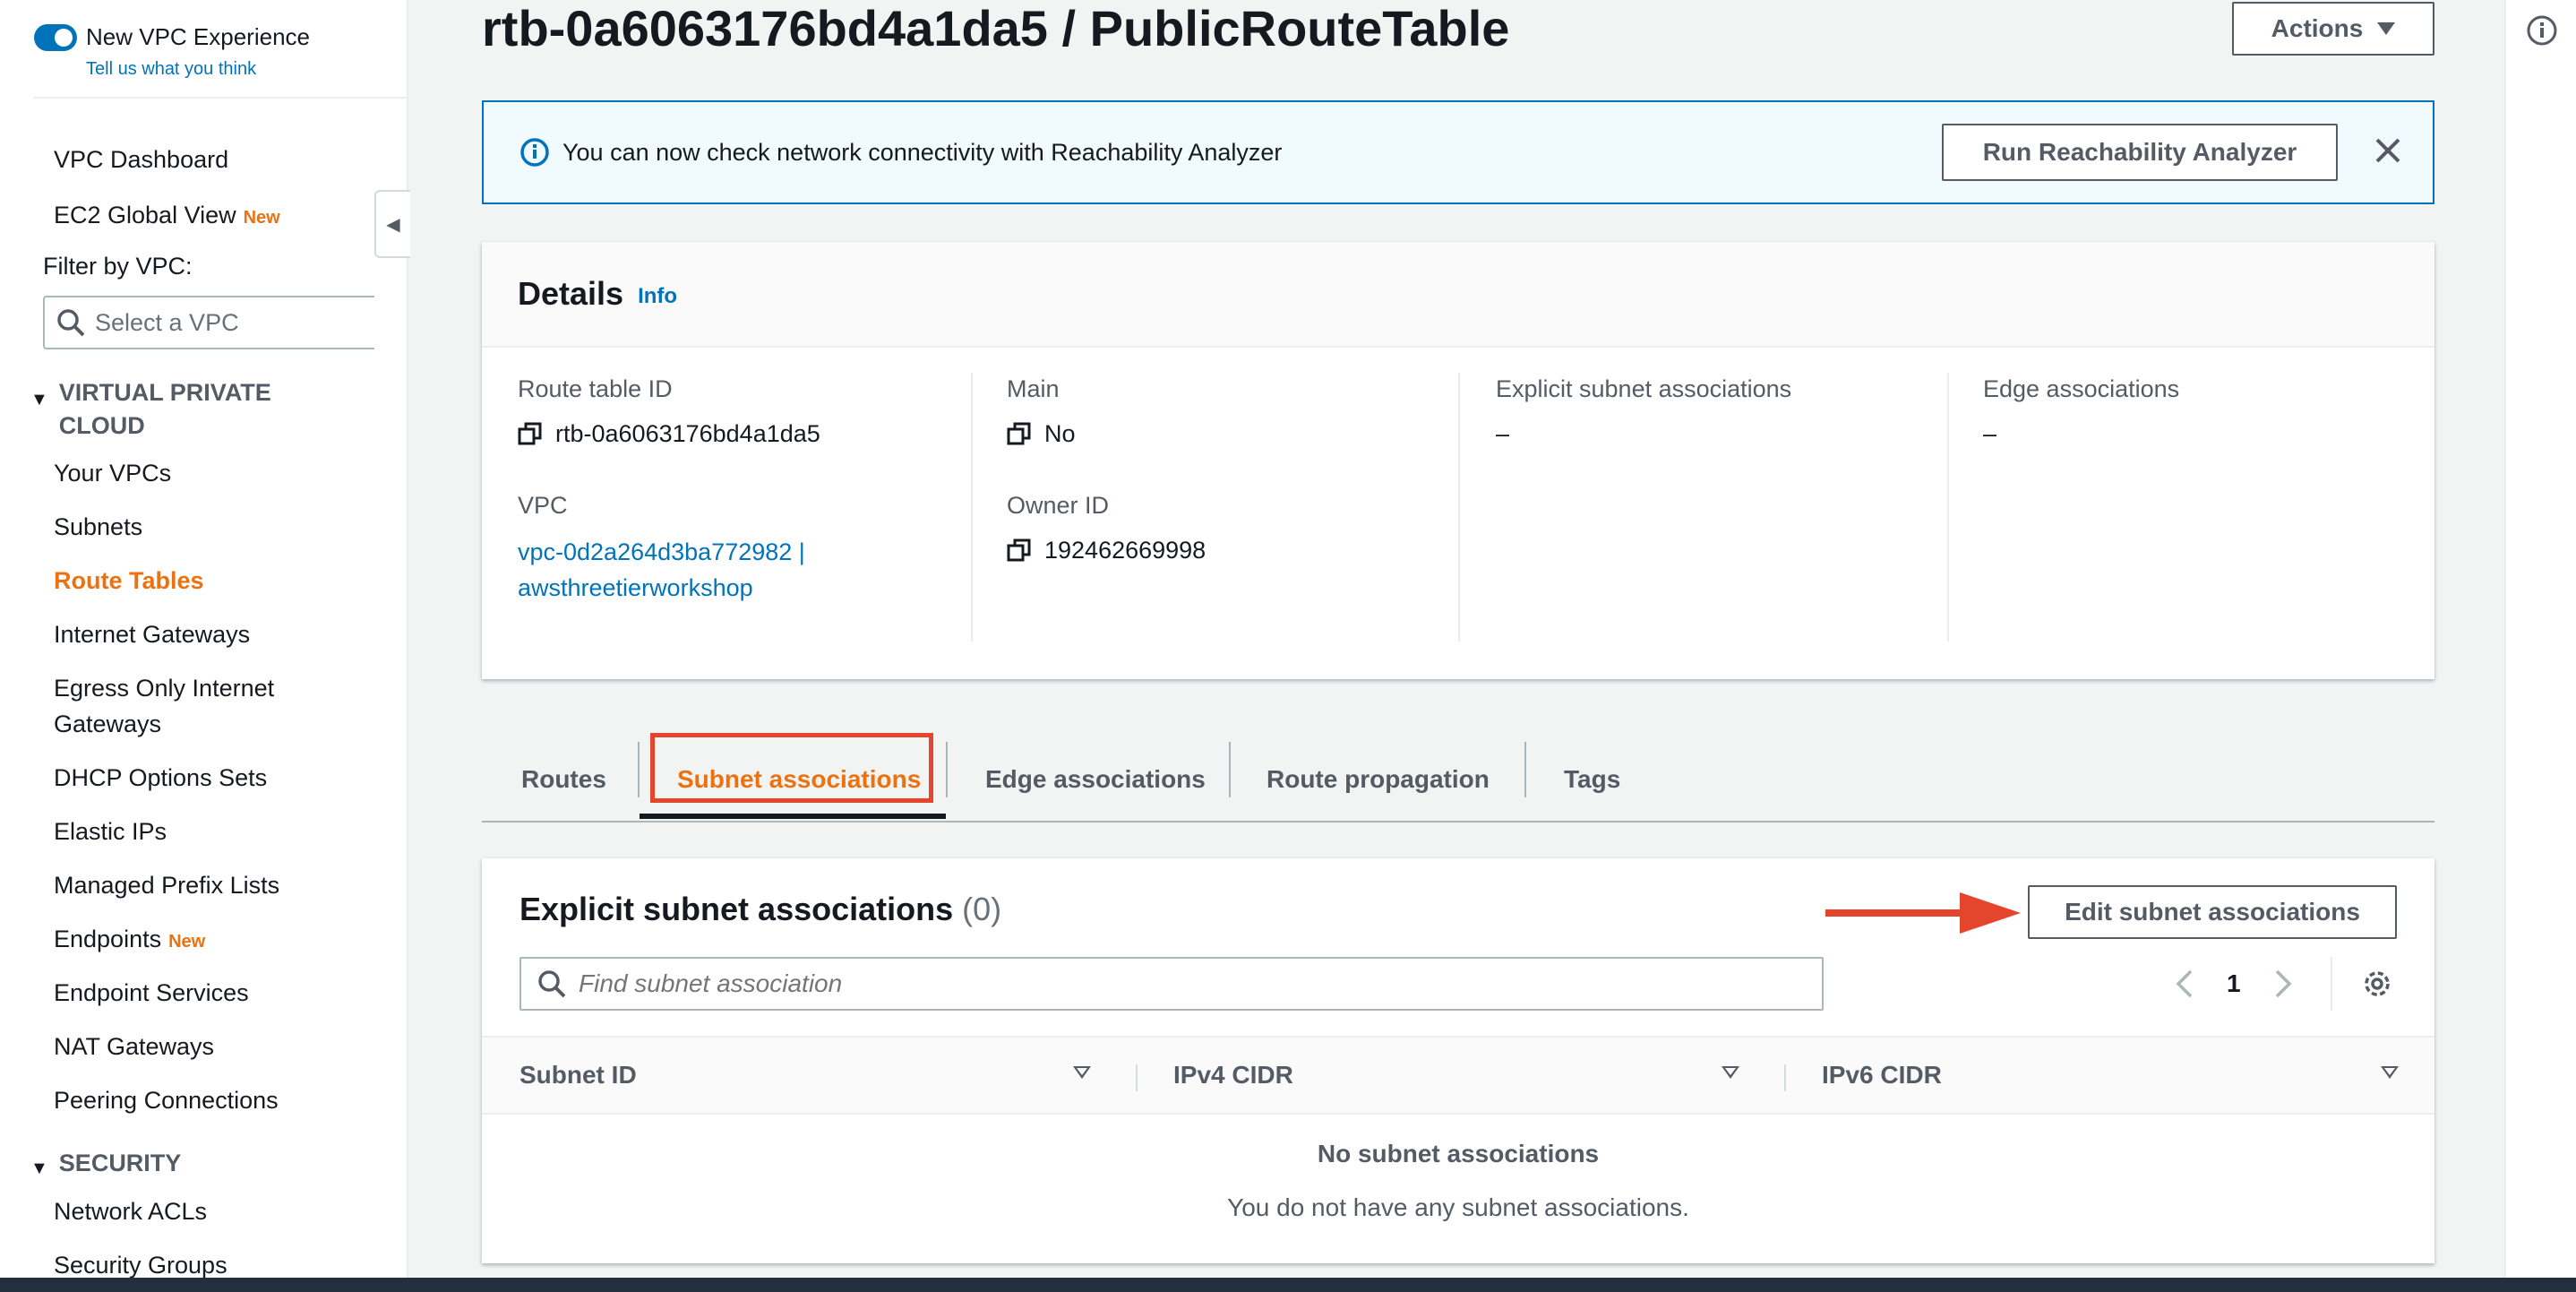 The image size is (2576, 1292). I want to click on chevron-right-icon, so click(2283, 984).